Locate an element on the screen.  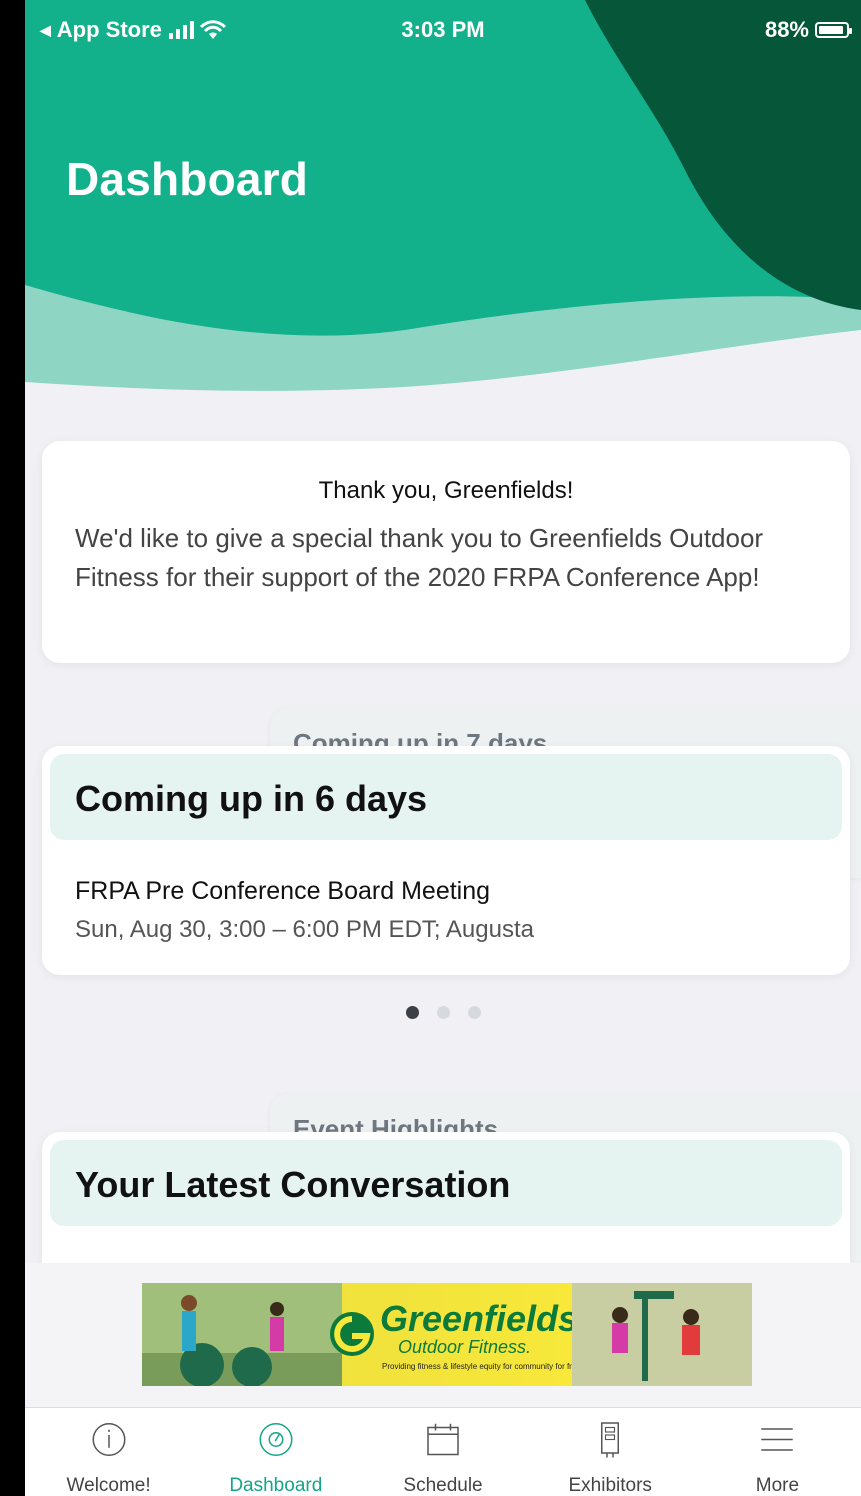
fitness-people-right-image is located at coordinates (662, 1334).